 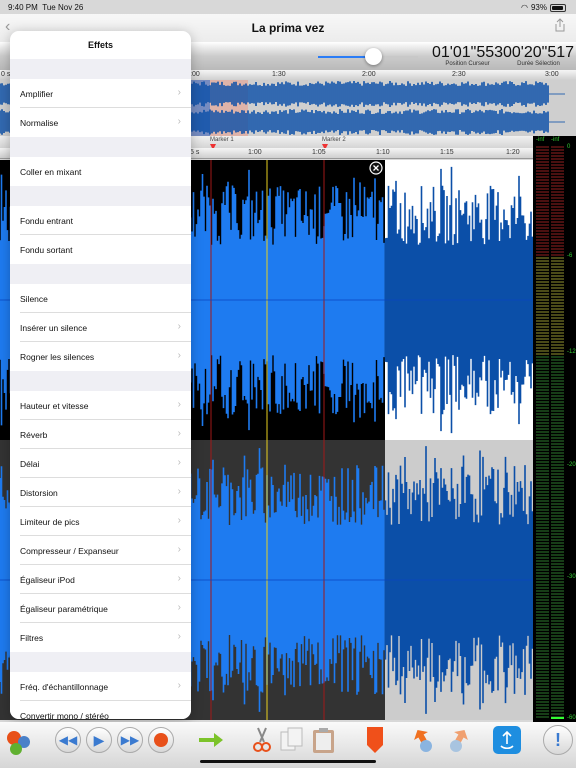 I want to click on clear-selection-button, so click(x=376, y=168).